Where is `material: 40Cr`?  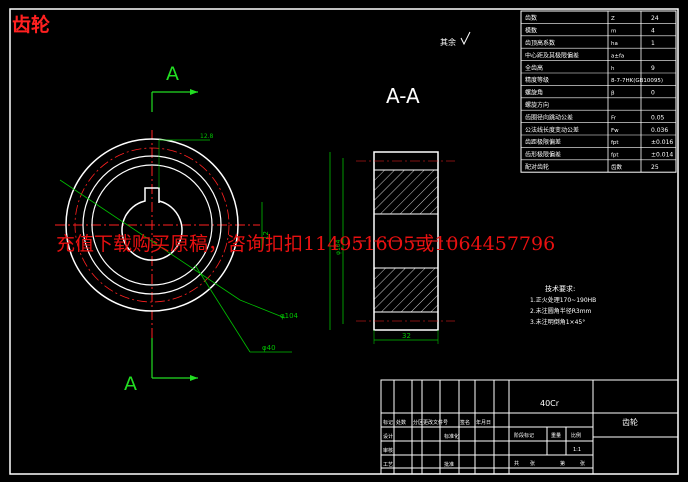 material: 40Cr is located at coordinates (550, 403).